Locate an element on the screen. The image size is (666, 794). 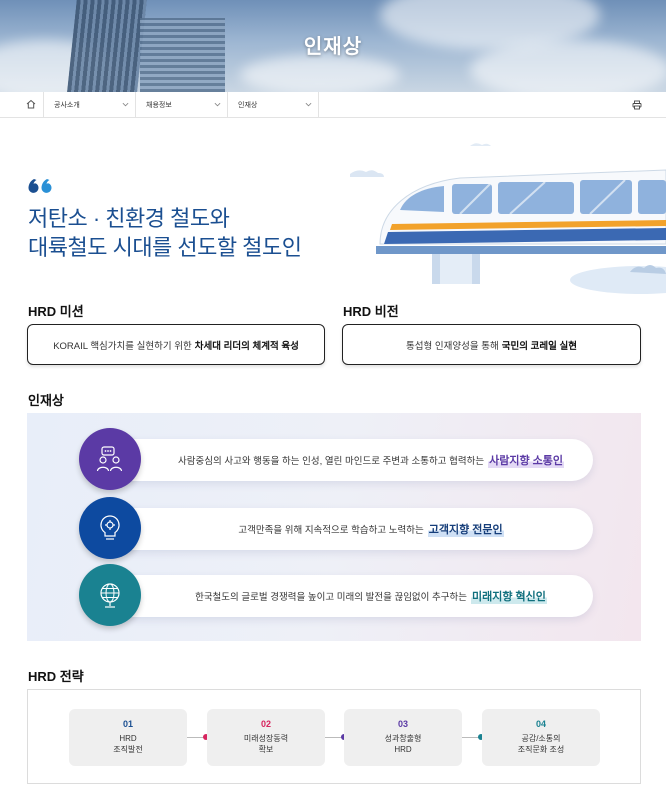
breadcrumb-item-company: 공사소개 is located at coordinates (89, 105).